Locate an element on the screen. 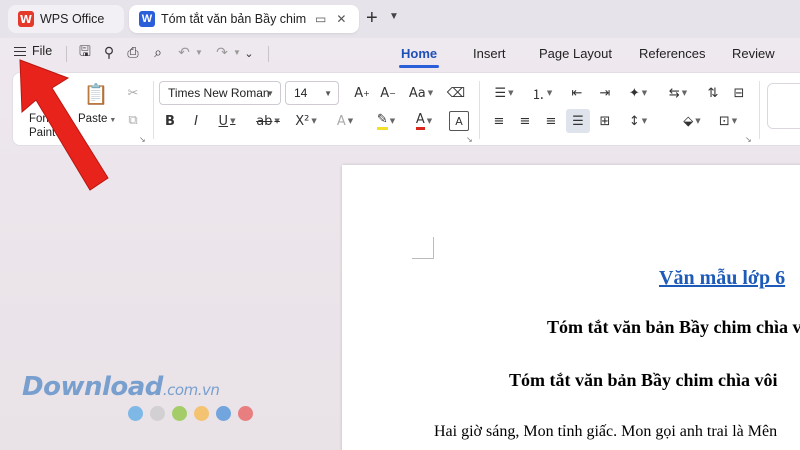 This screenshot has height=450, width=800. redo-icon: ↷ is located at coordinates (222, 53).